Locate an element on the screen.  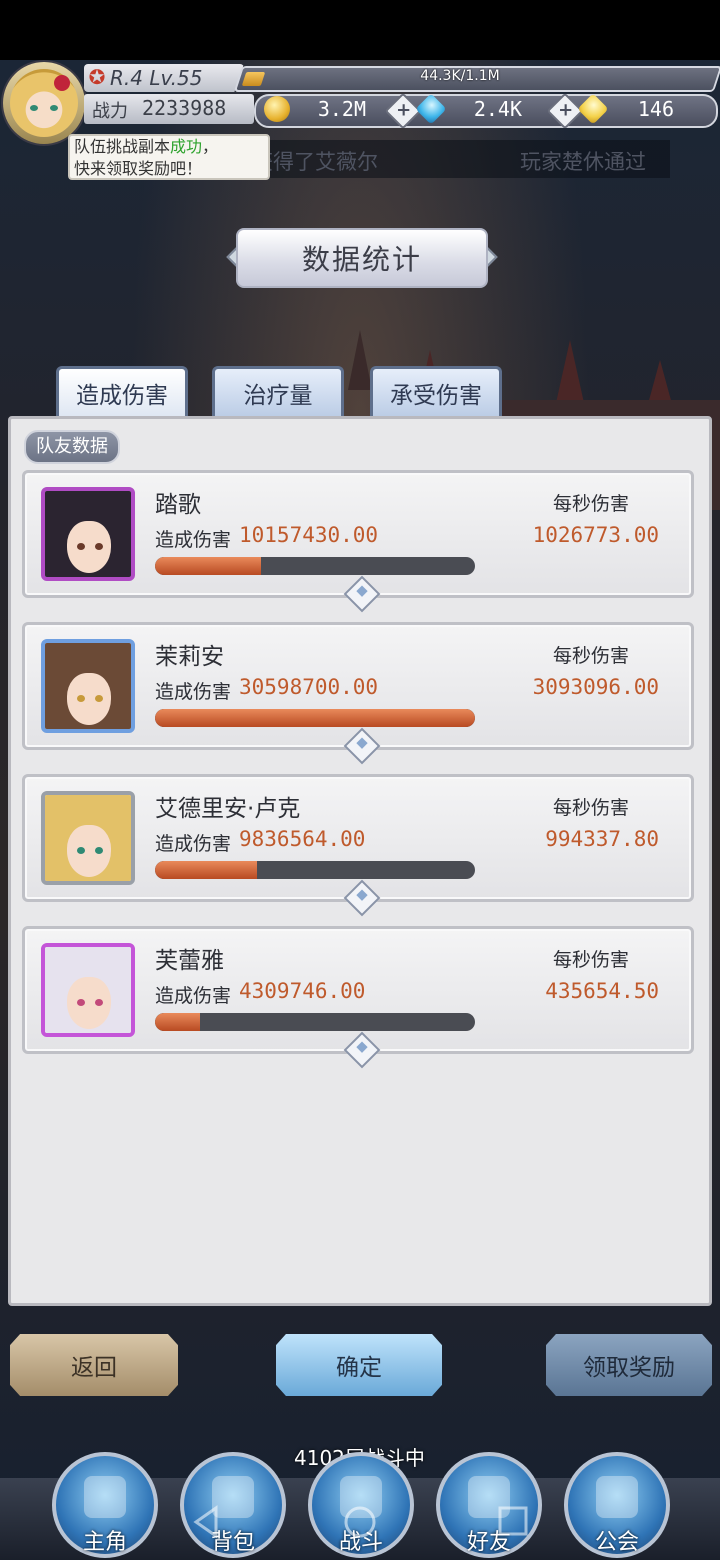
rank-star-icon: ✪ is located at coordinates (97, 77).